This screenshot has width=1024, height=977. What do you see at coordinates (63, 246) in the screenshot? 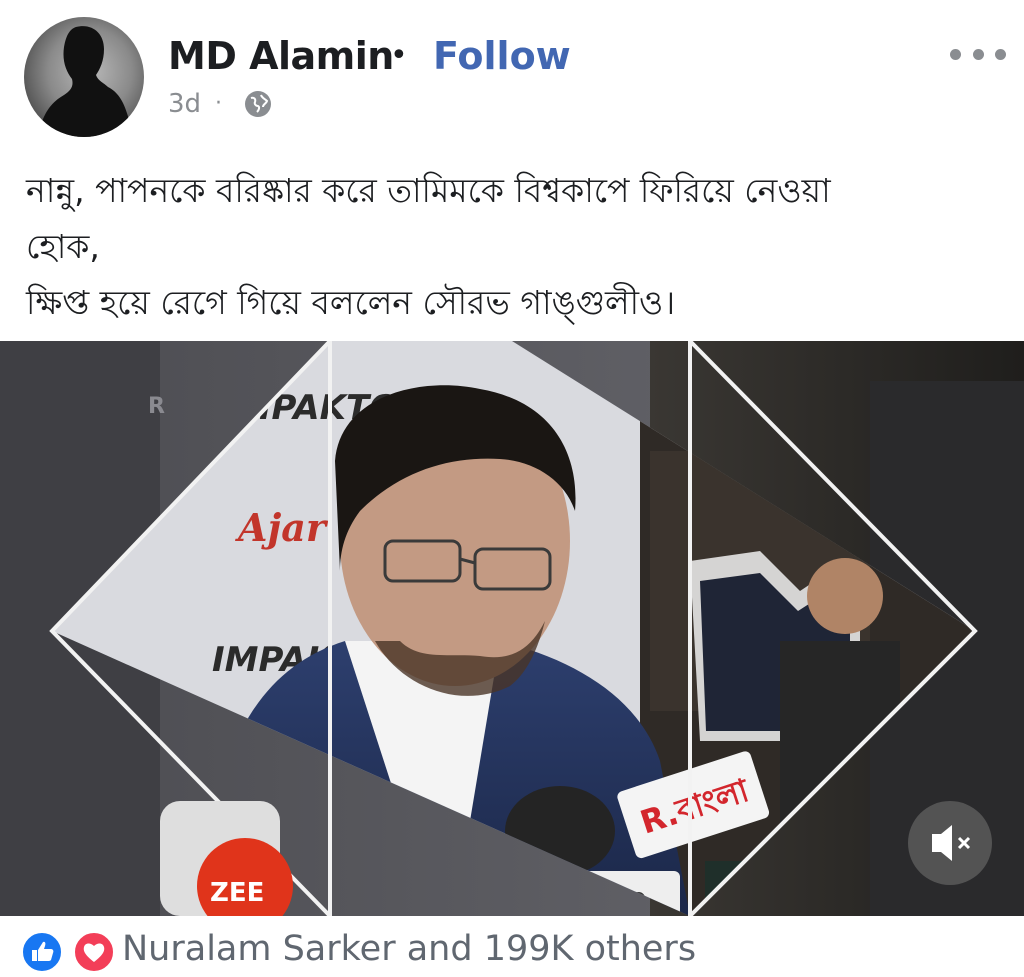
I see `post-text-line: হোক,` at bounding box center [63, 246].